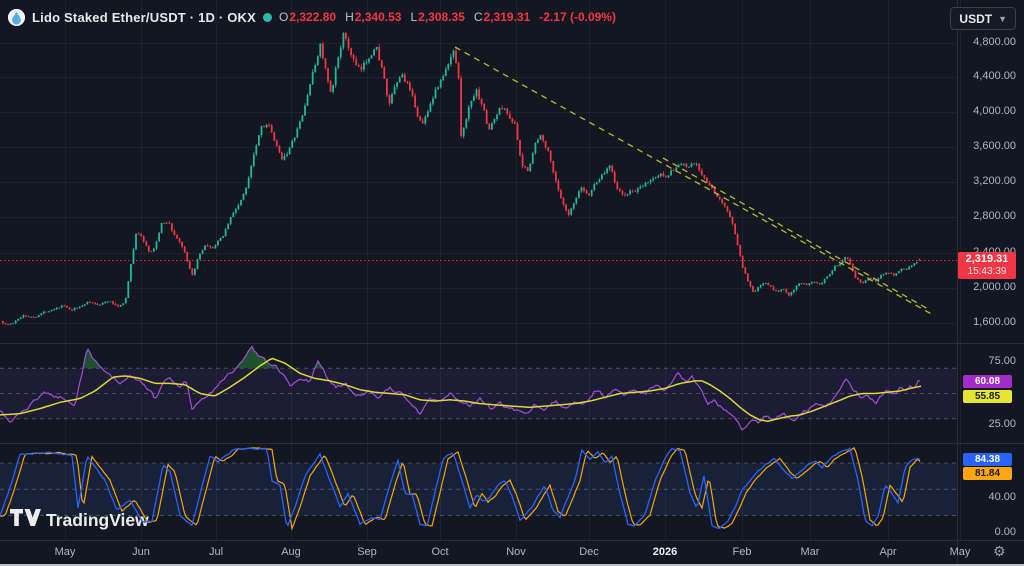 The height and width of the screenshot is (566, 1024). I want to click on price-tick: 4,800.00, so click(994, 42).